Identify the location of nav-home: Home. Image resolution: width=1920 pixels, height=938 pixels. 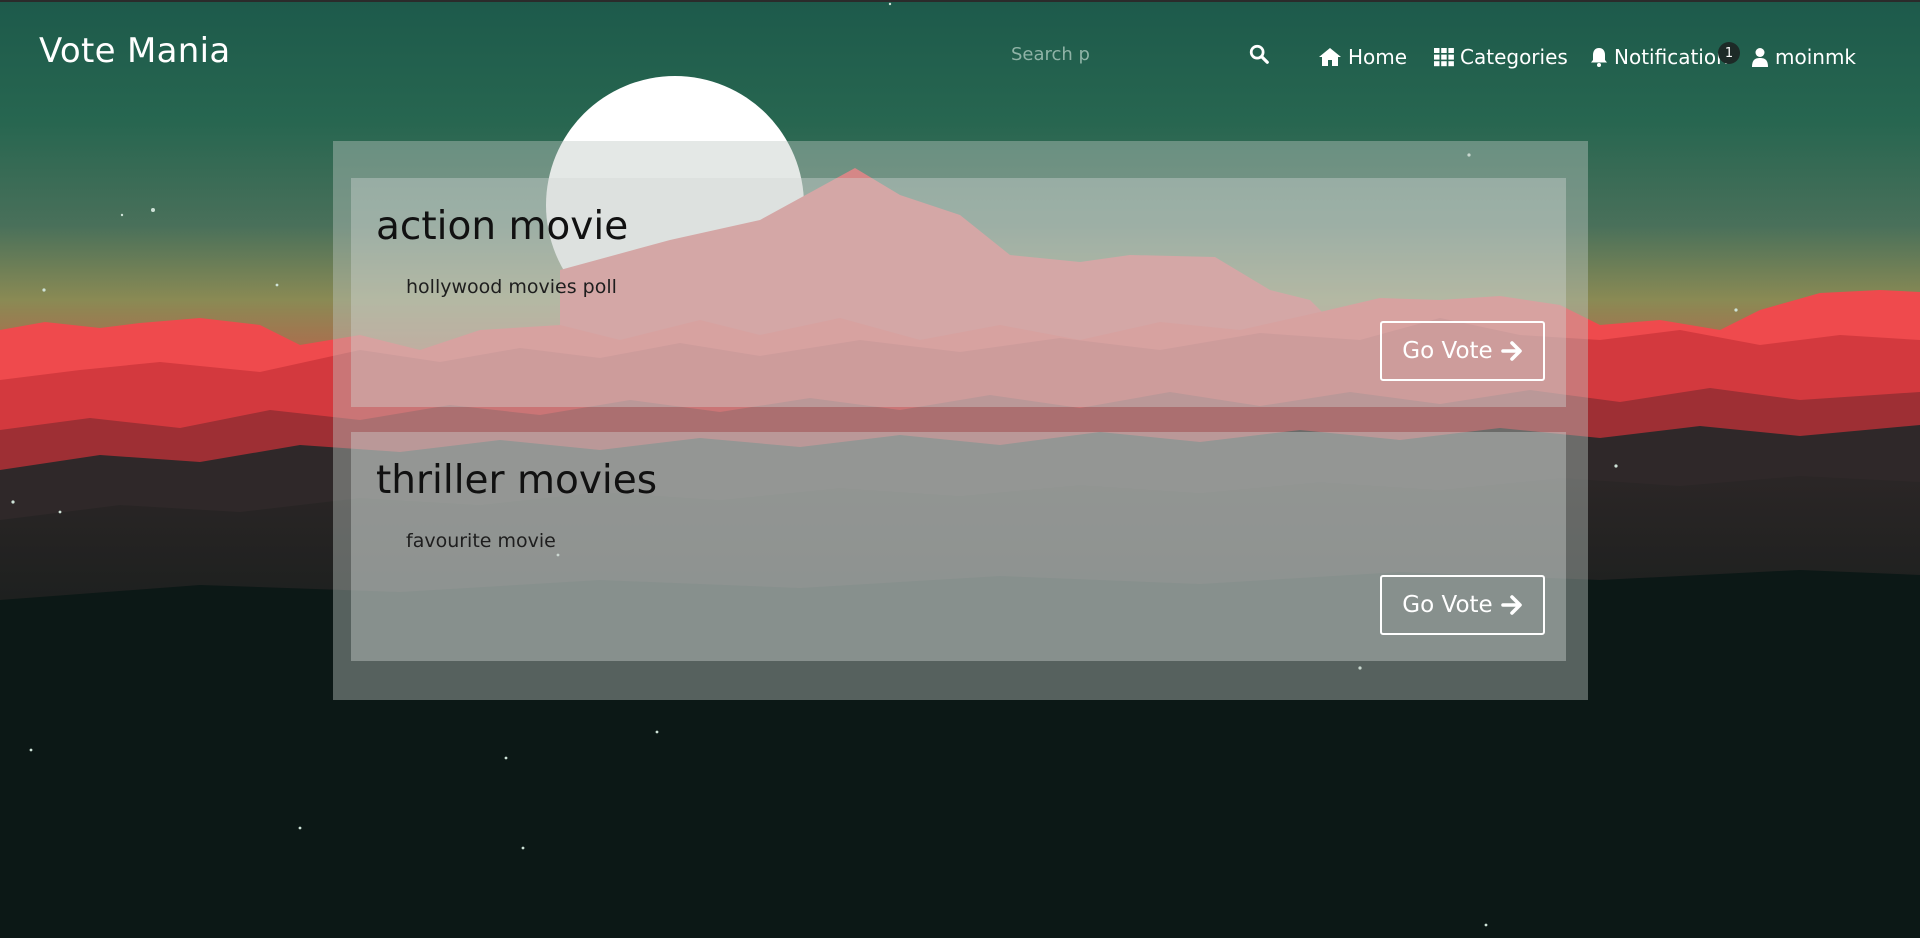
(1362, 57).